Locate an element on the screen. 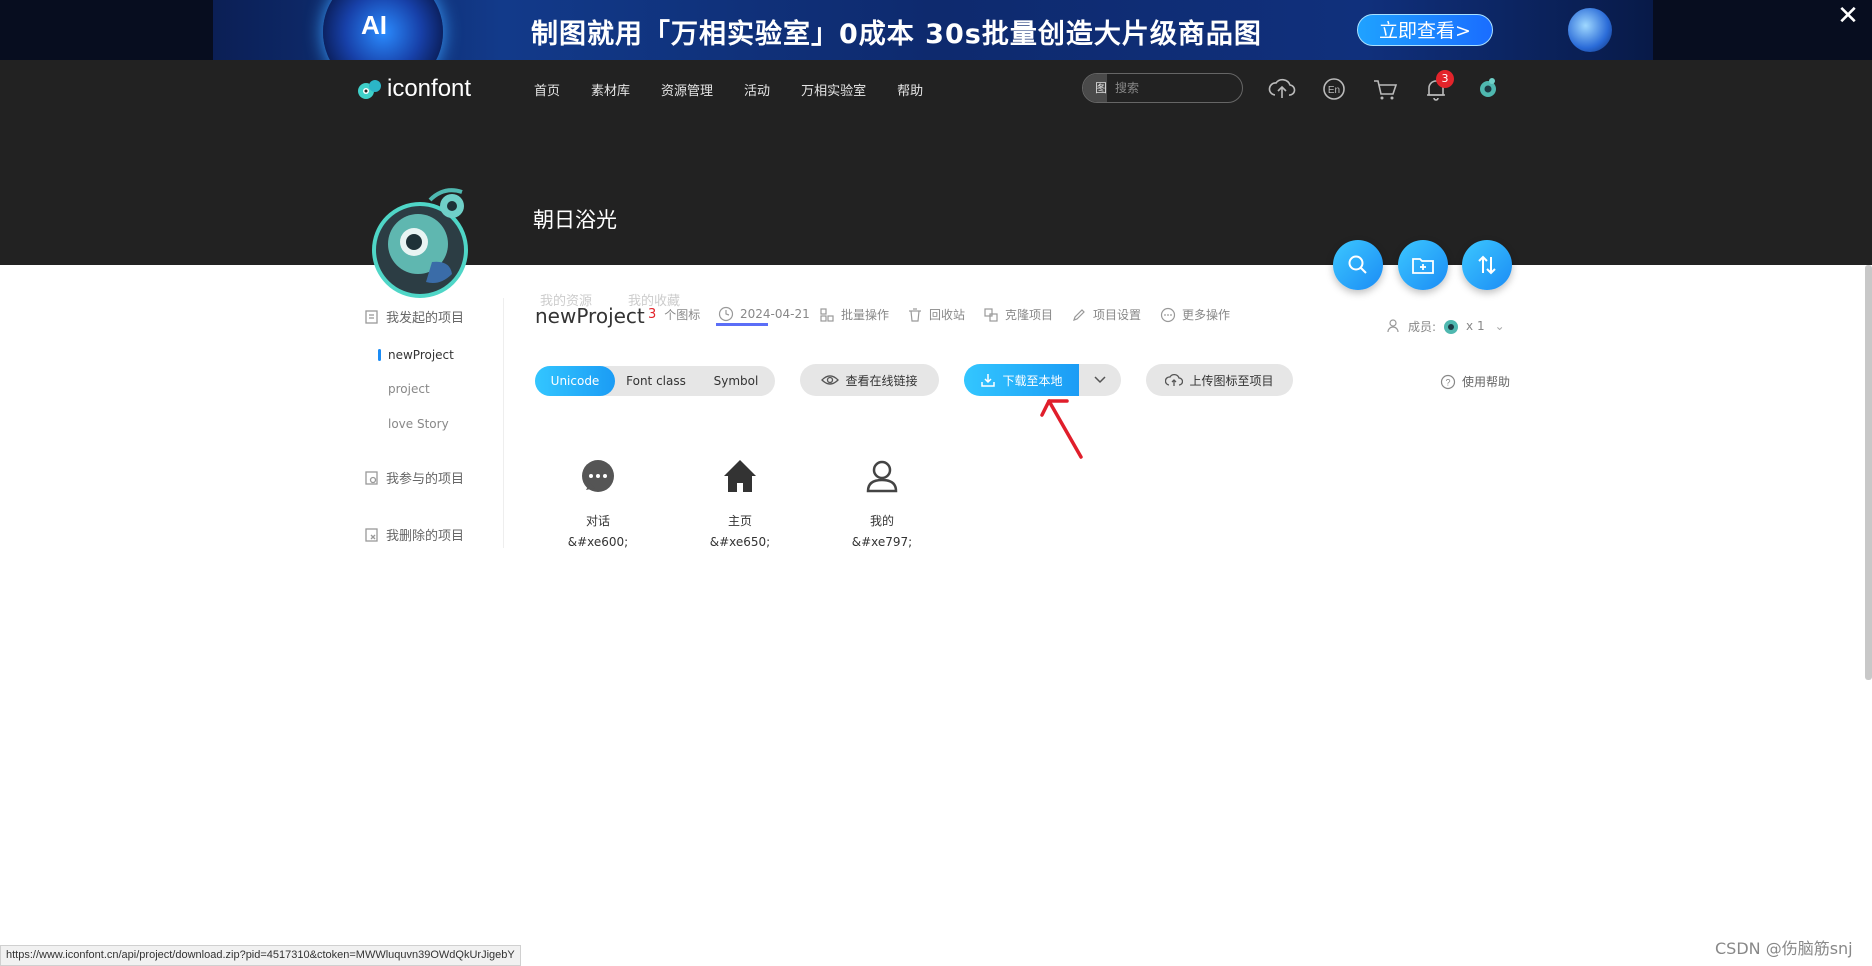 The width and height of the screenshot is (1872, 966). project-deleted-icon is located at coordinates (371, 534).